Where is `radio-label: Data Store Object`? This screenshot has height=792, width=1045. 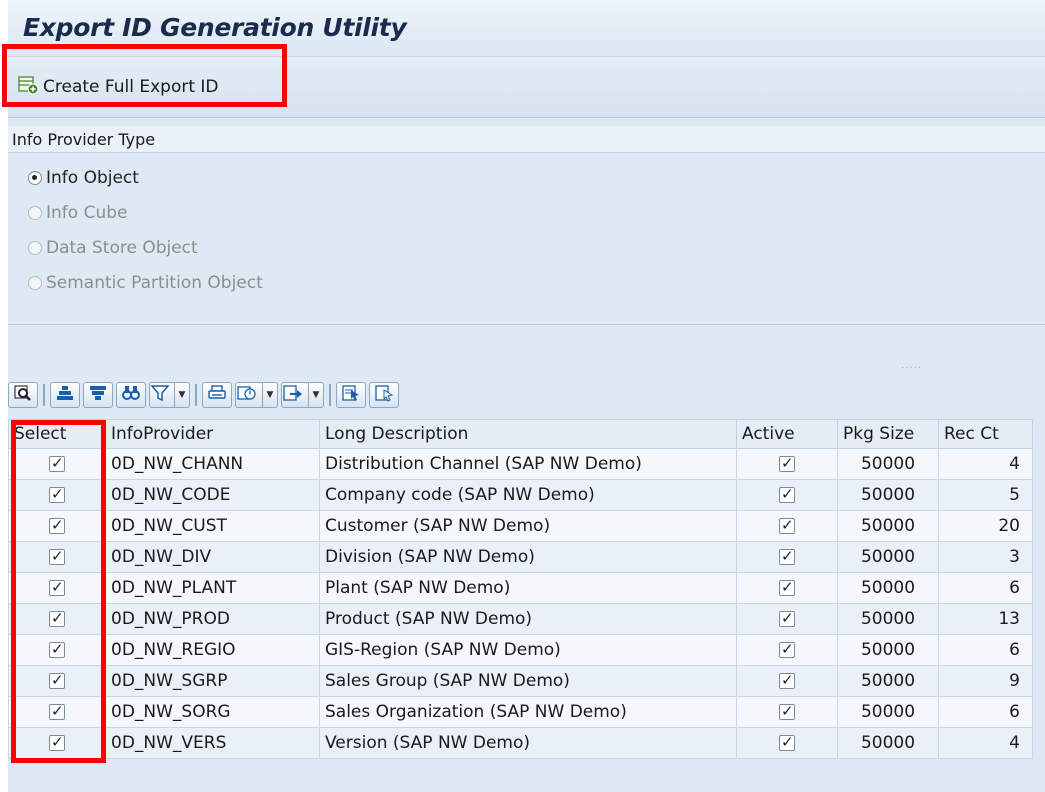
radio-label: Data Store Object is located at coordinates (122, 248).